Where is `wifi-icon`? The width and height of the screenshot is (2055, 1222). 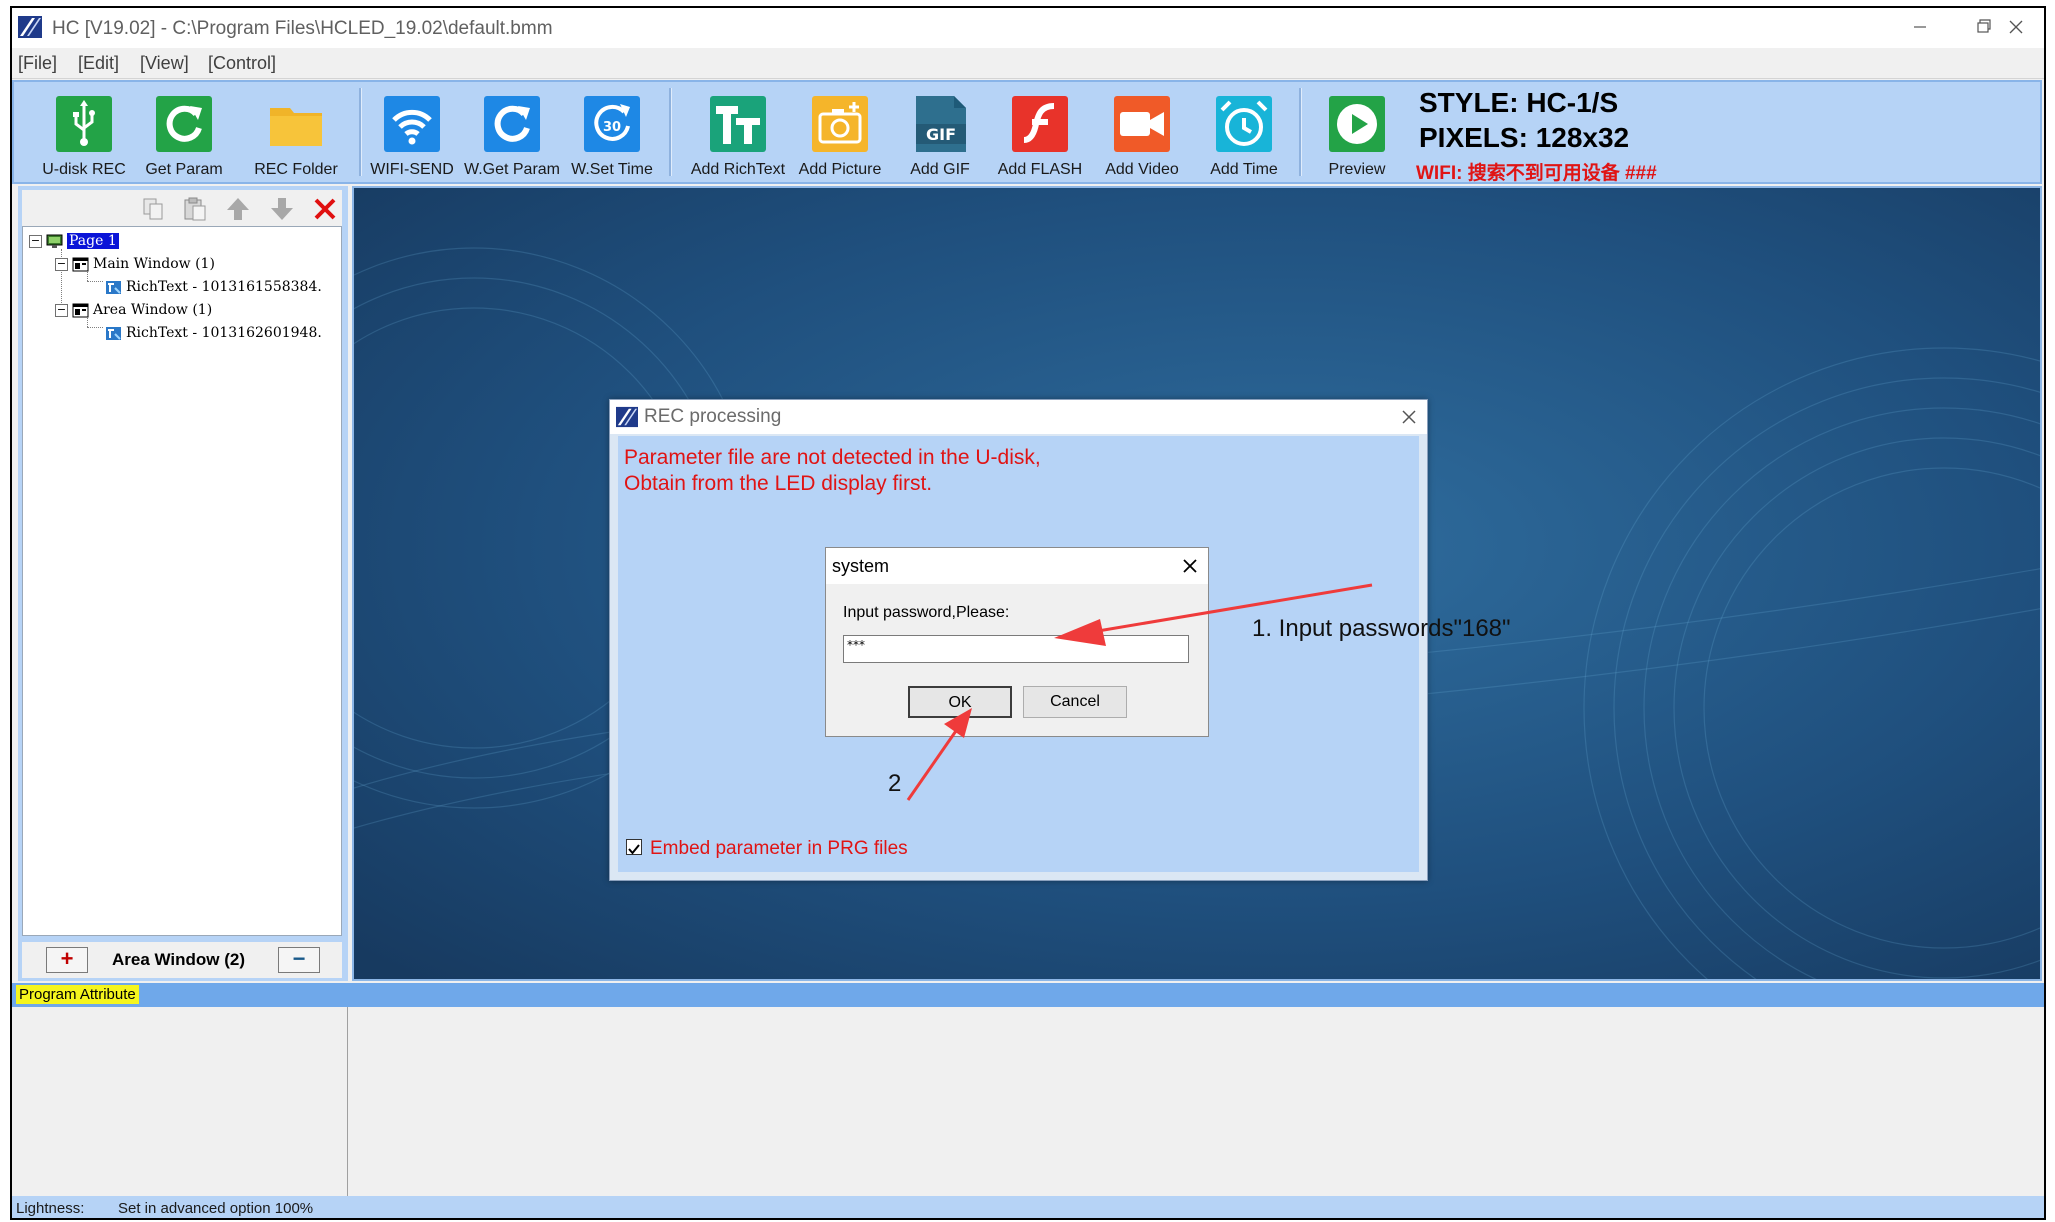
wifi-icon is located at coordinates (412, 124).